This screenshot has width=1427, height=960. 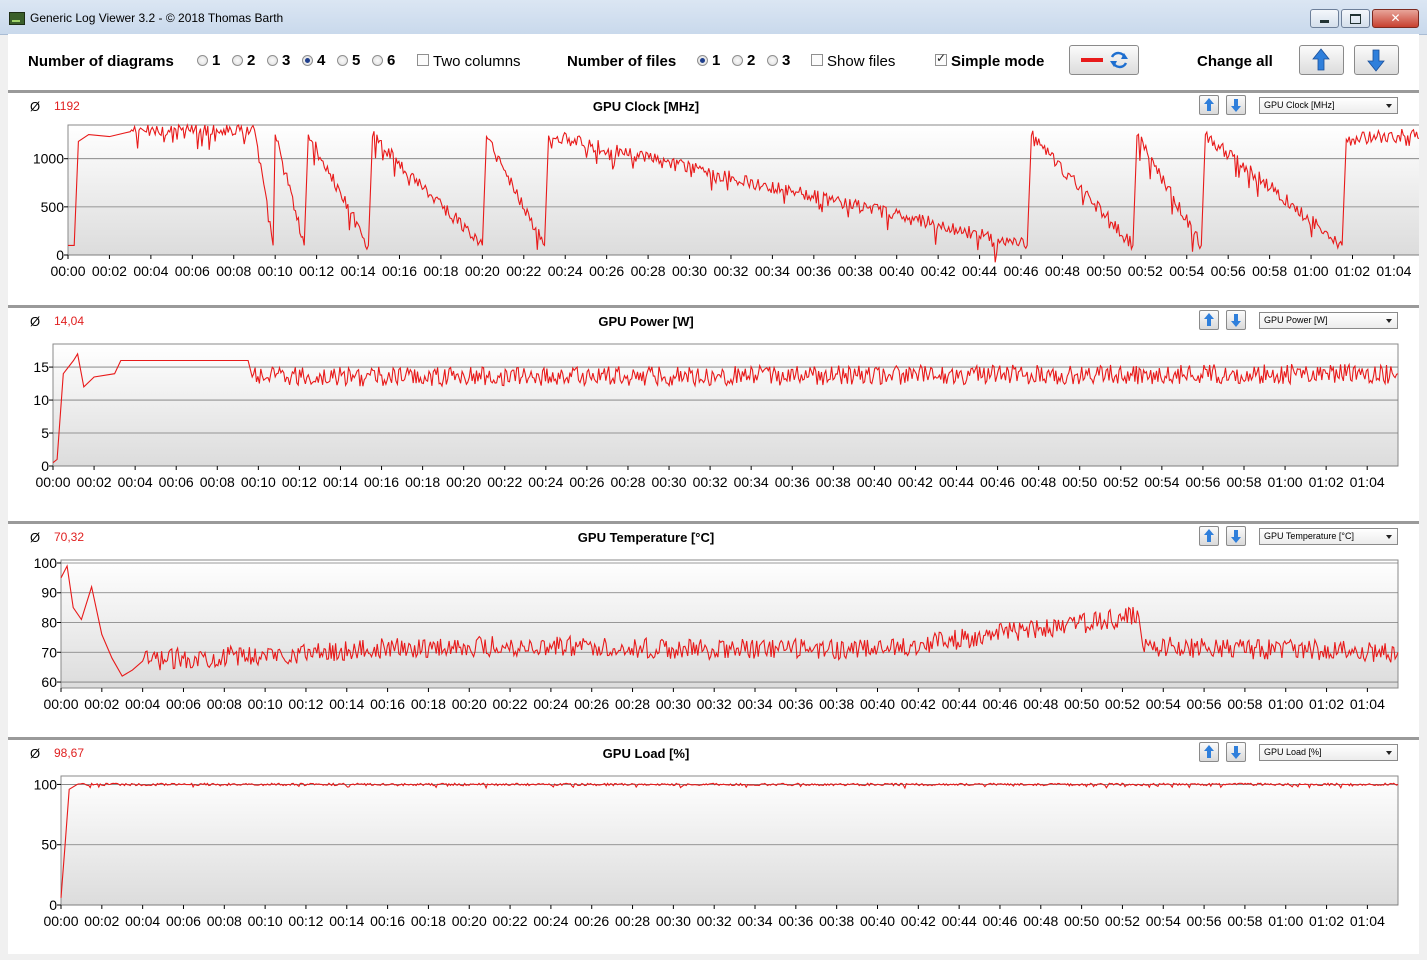 I want to click on line-color-button, so click(x=1104, y=60).